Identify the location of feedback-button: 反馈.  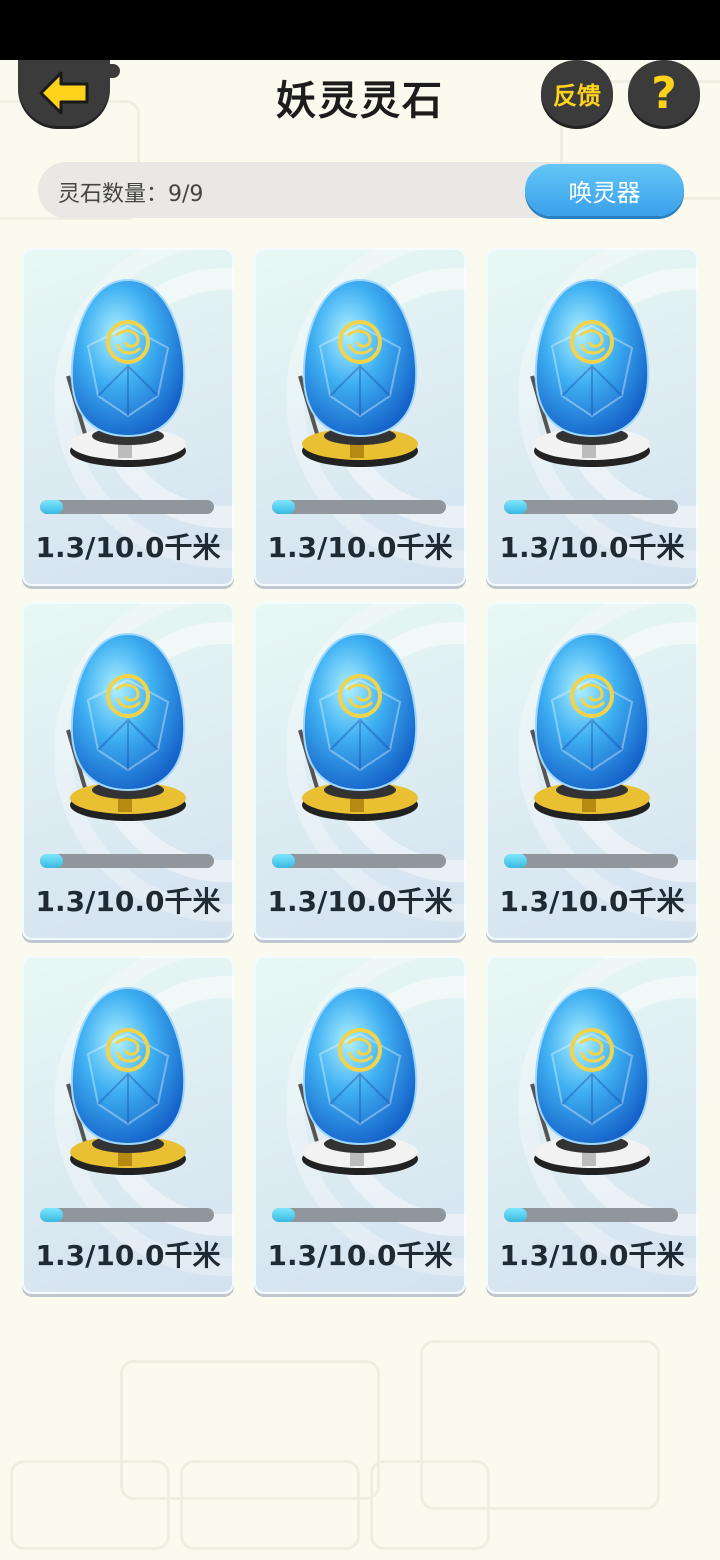
(577, 93).